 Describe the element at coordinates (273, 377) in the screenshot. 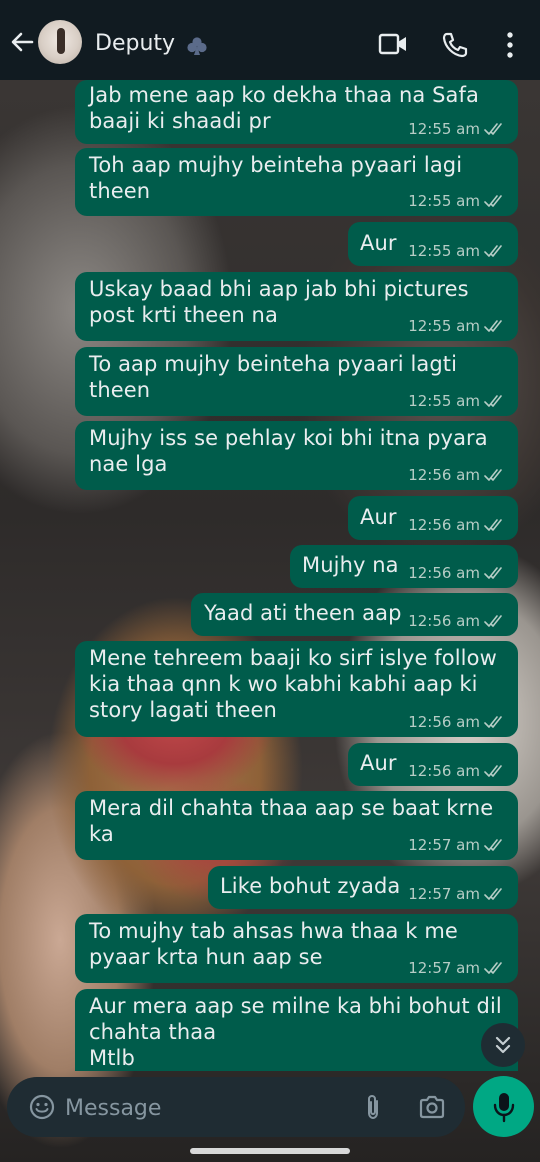

I see `message-text: To aap mujhy beinteha pyaari lagti theen` at that location.